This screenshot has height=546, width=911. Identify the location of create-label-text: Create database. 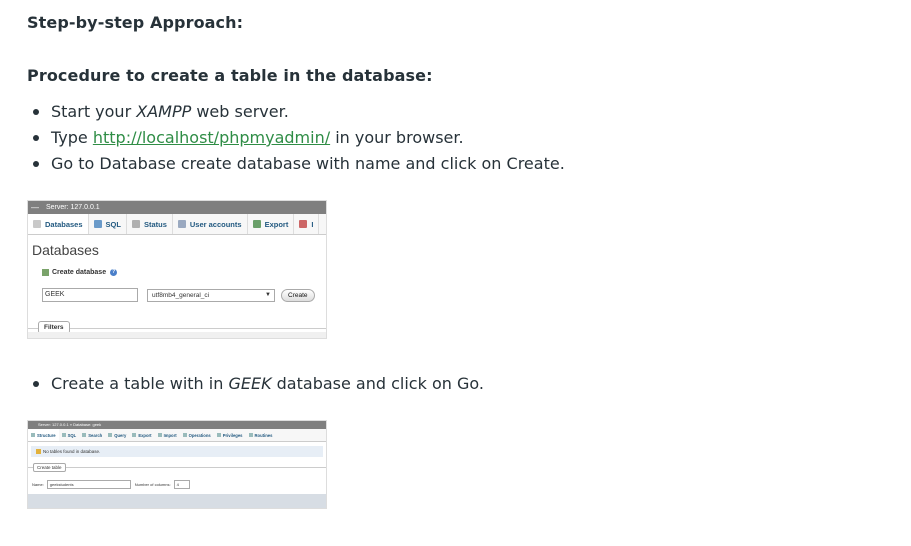
(79, 272).